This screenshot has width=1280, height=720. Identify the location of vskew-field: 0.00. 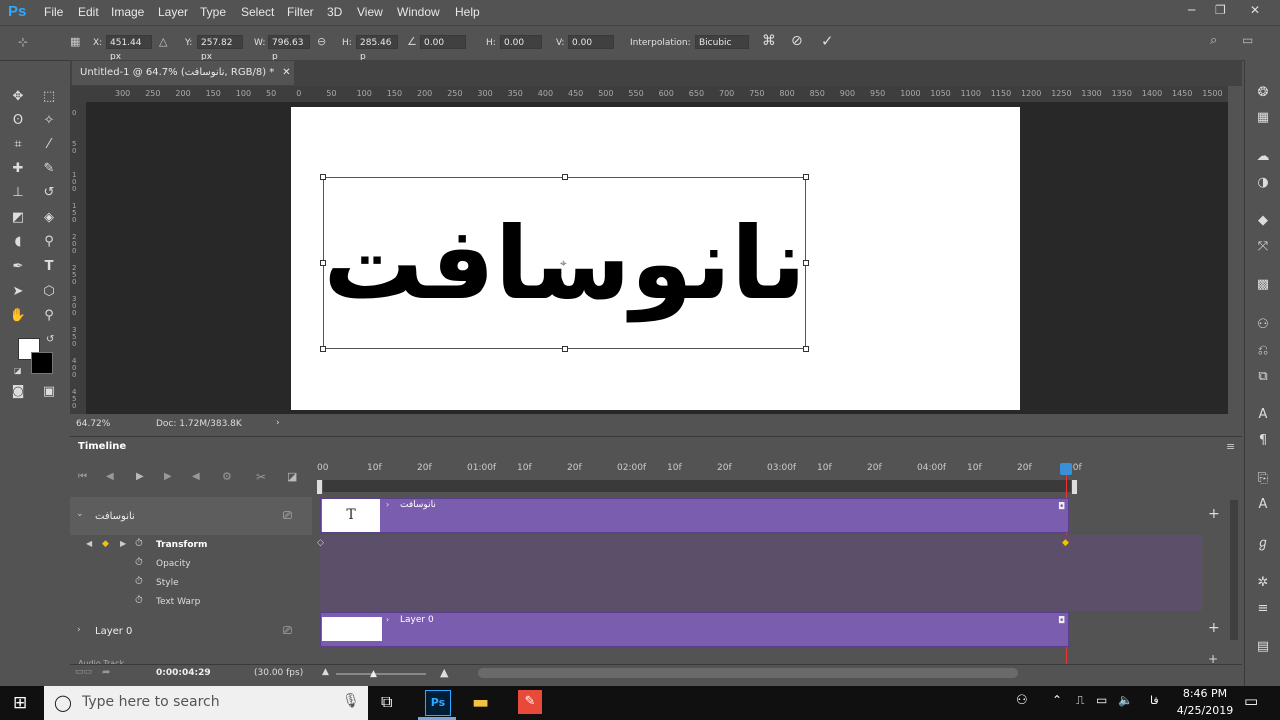
(591, 42).